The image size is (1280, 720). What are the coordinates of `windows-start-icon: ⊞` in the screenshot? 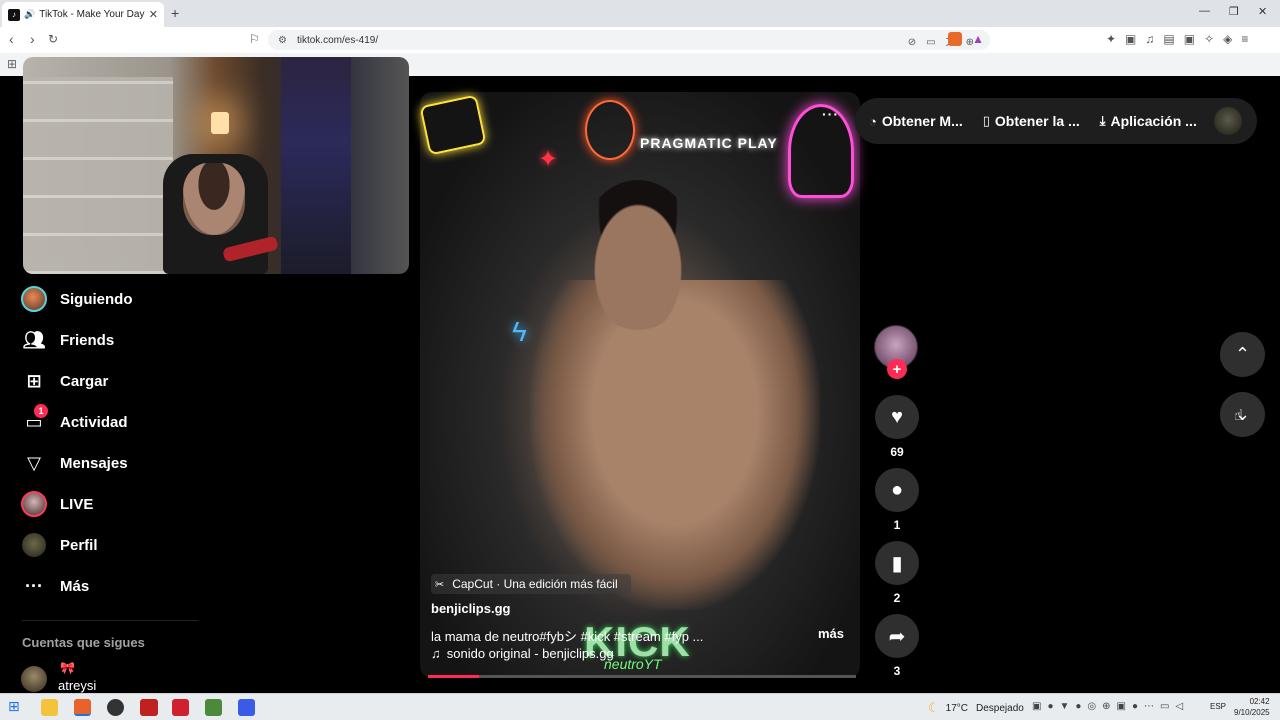 It's located at (16, 706).